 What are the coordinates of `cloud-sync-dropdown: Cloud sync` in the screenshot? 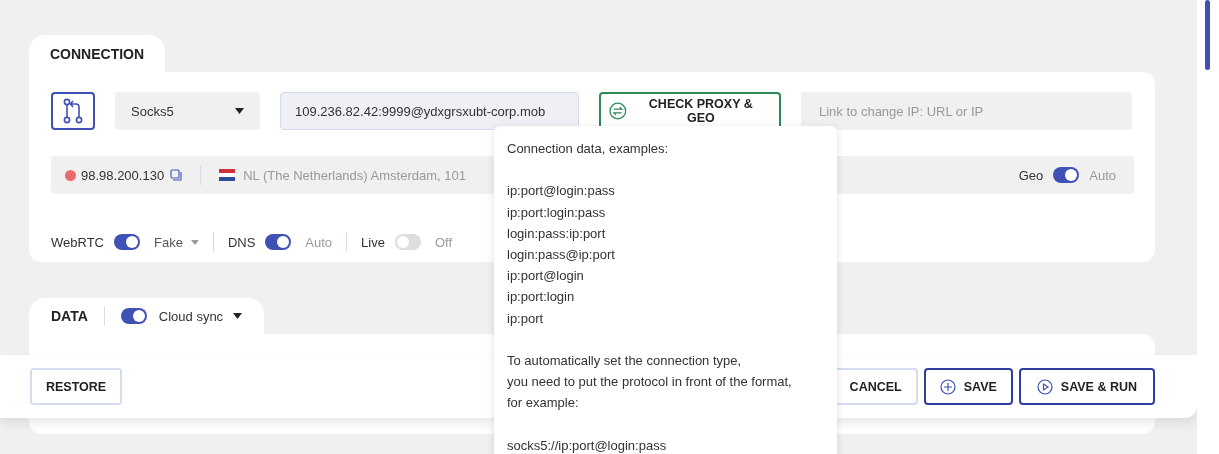 It's located at (200, 316).